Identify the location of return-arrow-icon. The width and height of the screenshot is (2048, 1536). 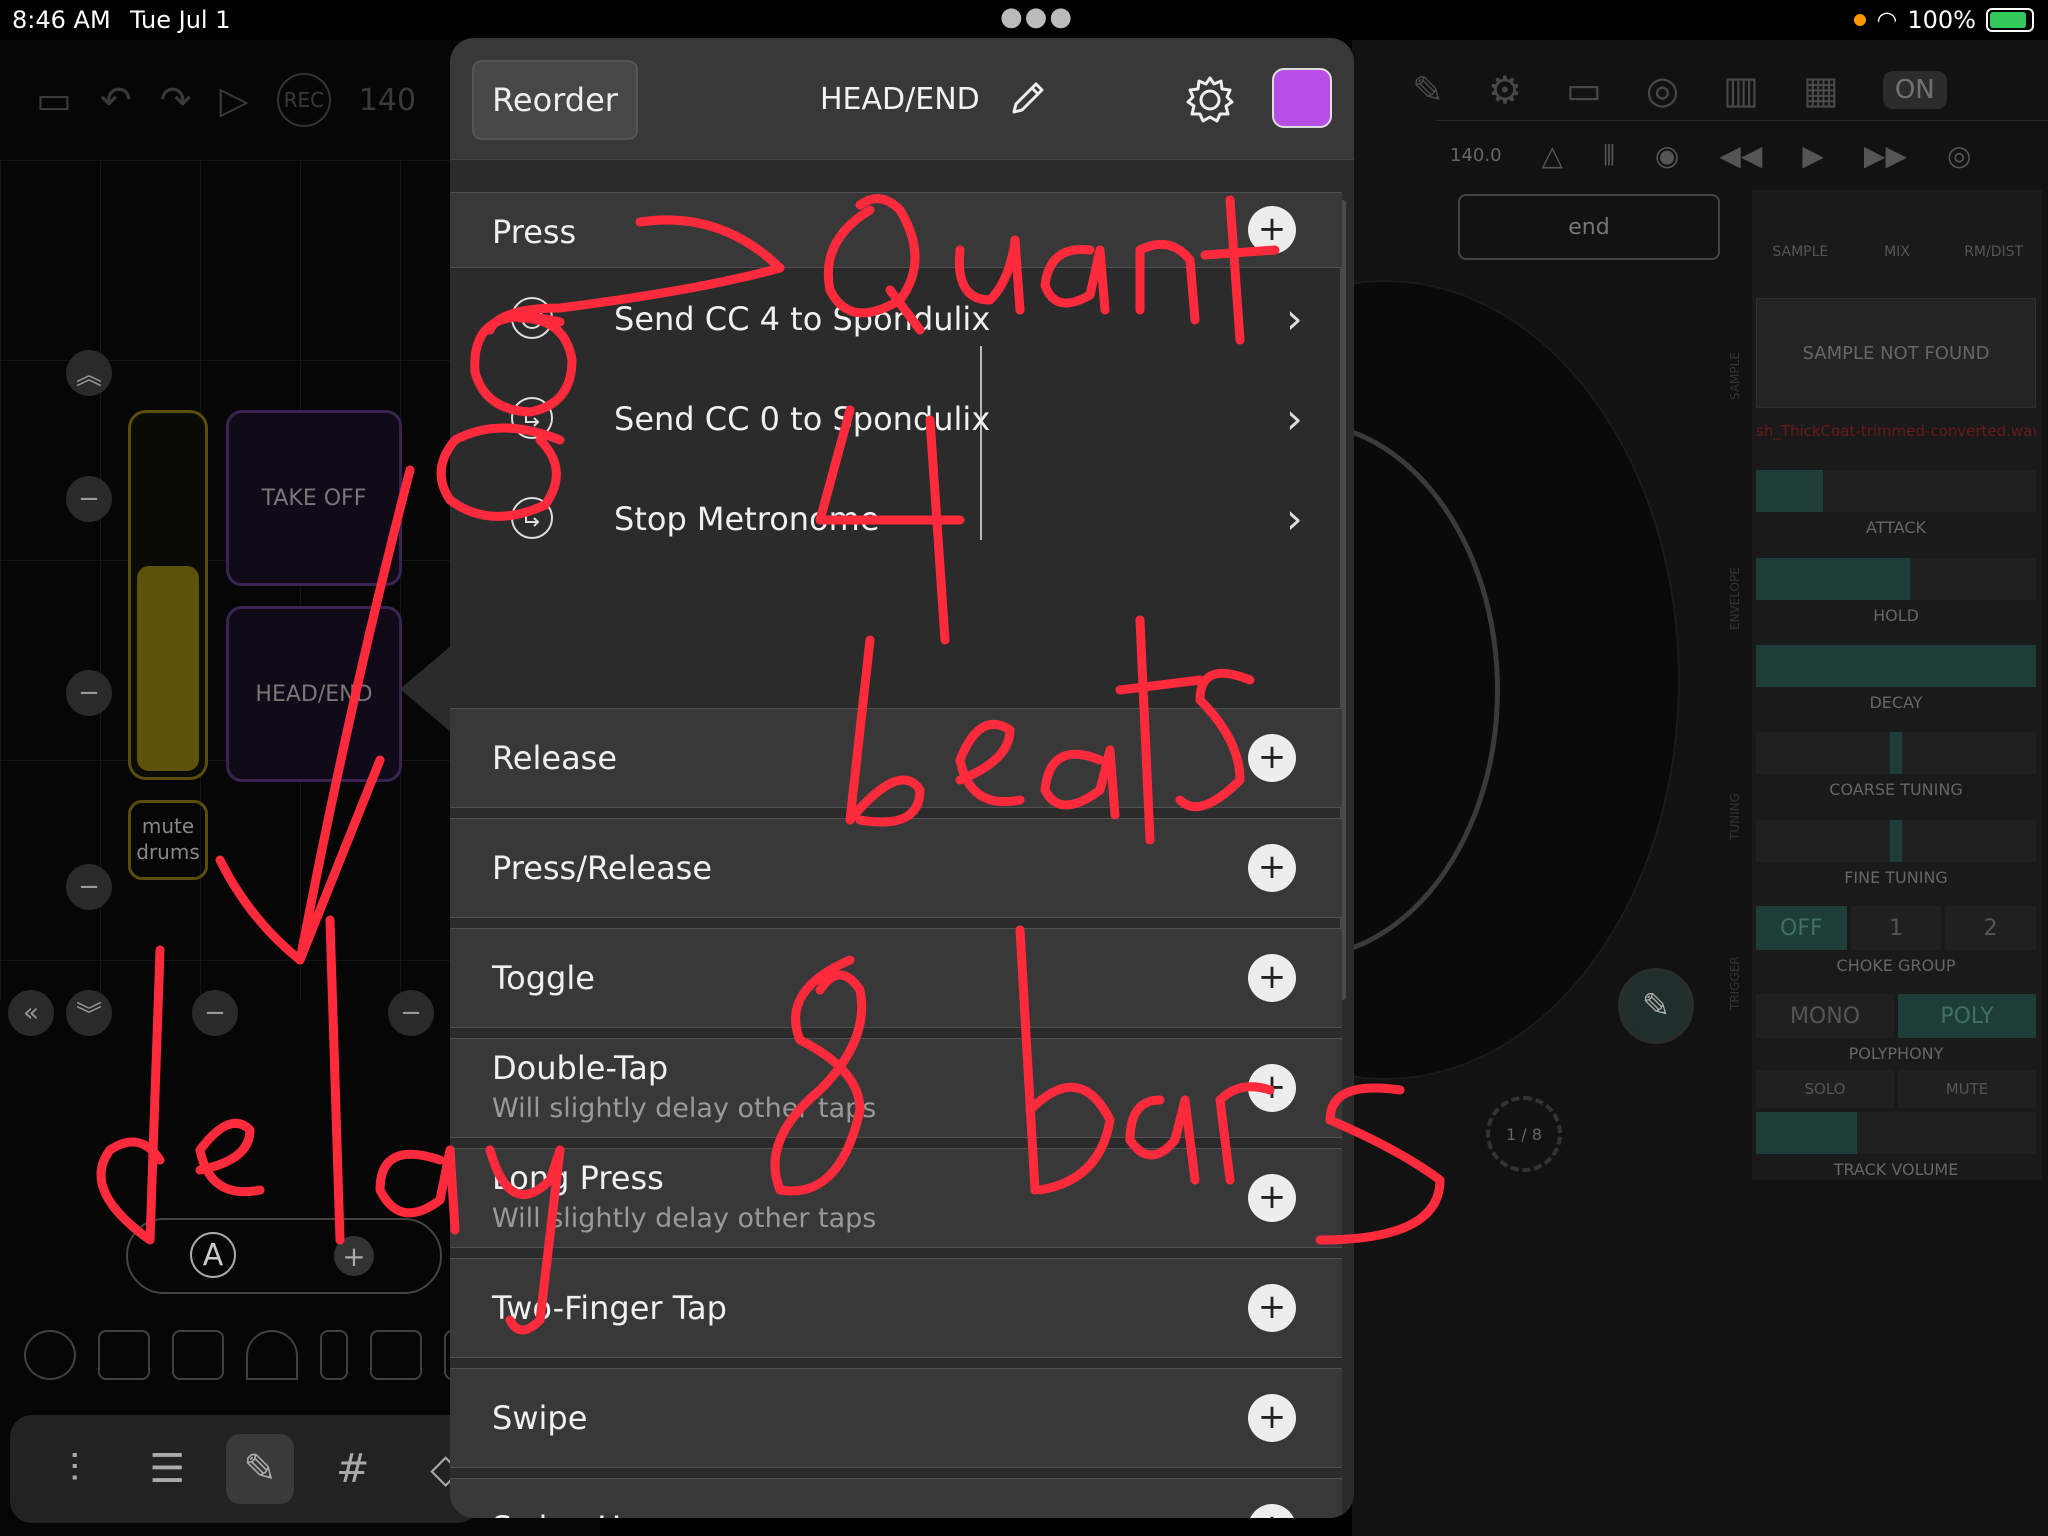
(532, 518).